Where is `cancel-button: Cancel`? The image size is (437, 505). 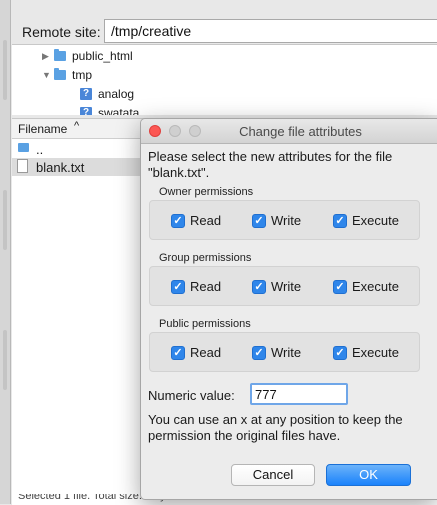
cancel-button: Cancel is located at coordinates (273, 475).